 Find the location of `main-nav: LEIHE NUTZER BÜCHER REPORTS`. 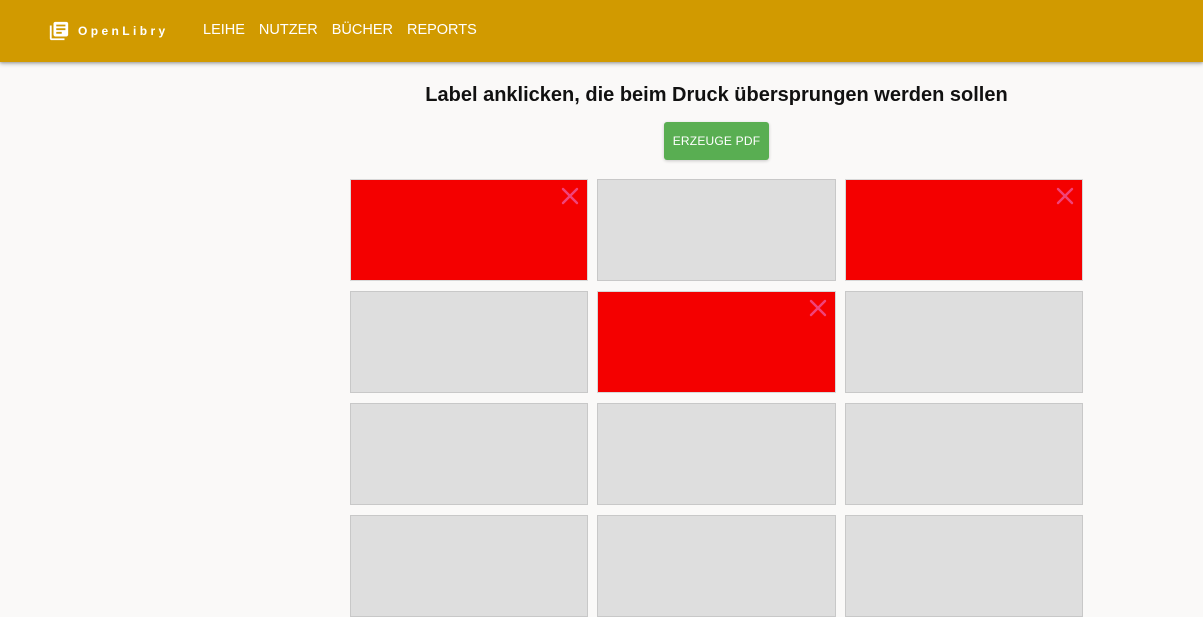

main-nav: LEIHE NUTZER BÜCHER REPORTS is located at coordinates (340, 30).